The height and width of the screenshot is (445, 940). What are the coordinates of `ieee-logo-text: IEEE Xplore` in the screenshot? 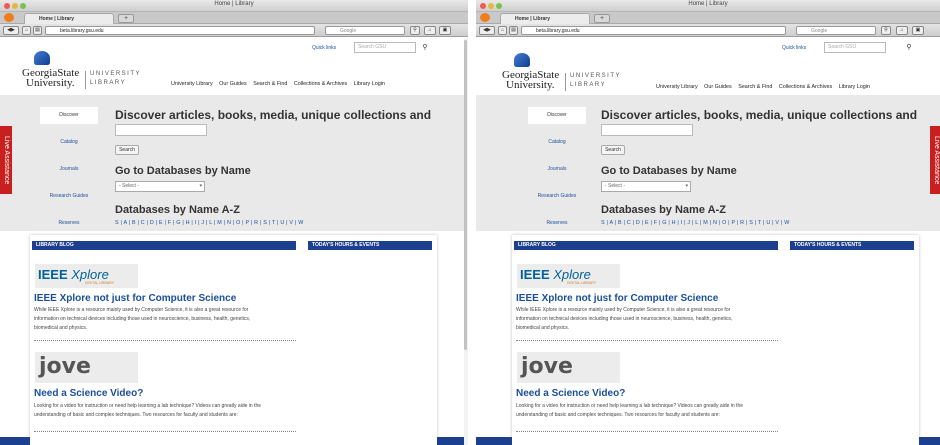 It's located at (73, 274).